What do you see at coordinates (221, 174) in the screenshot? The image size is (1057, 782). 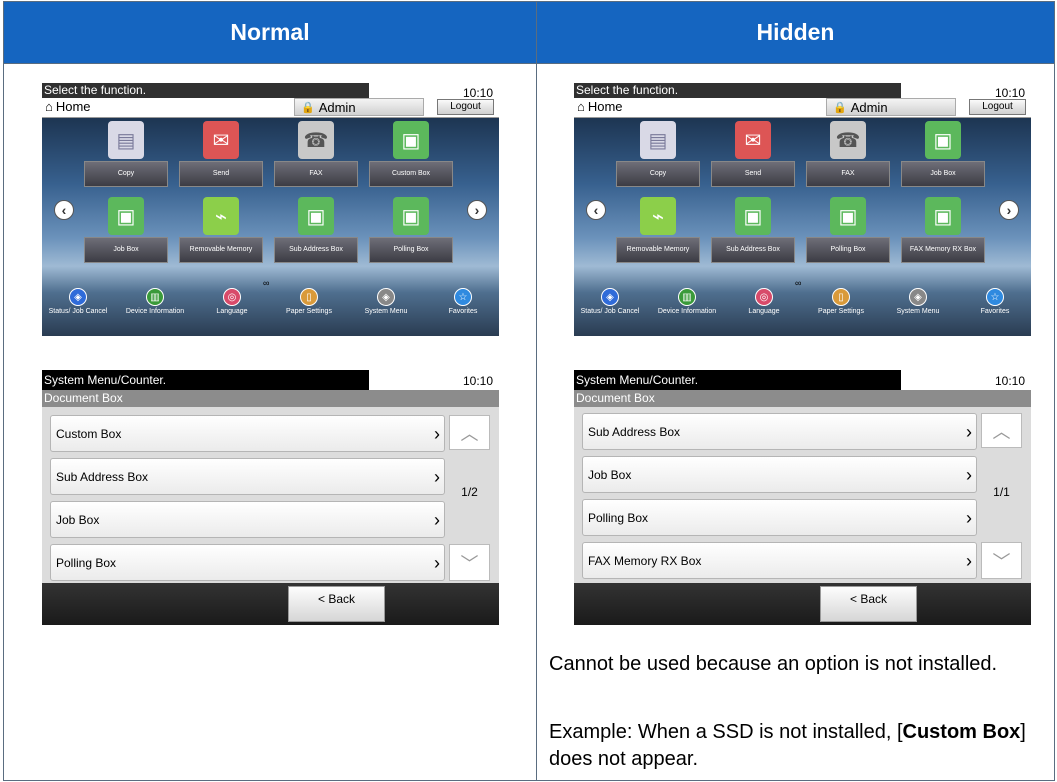 I see `tile-label: Send` at bounding box center [221, 174].